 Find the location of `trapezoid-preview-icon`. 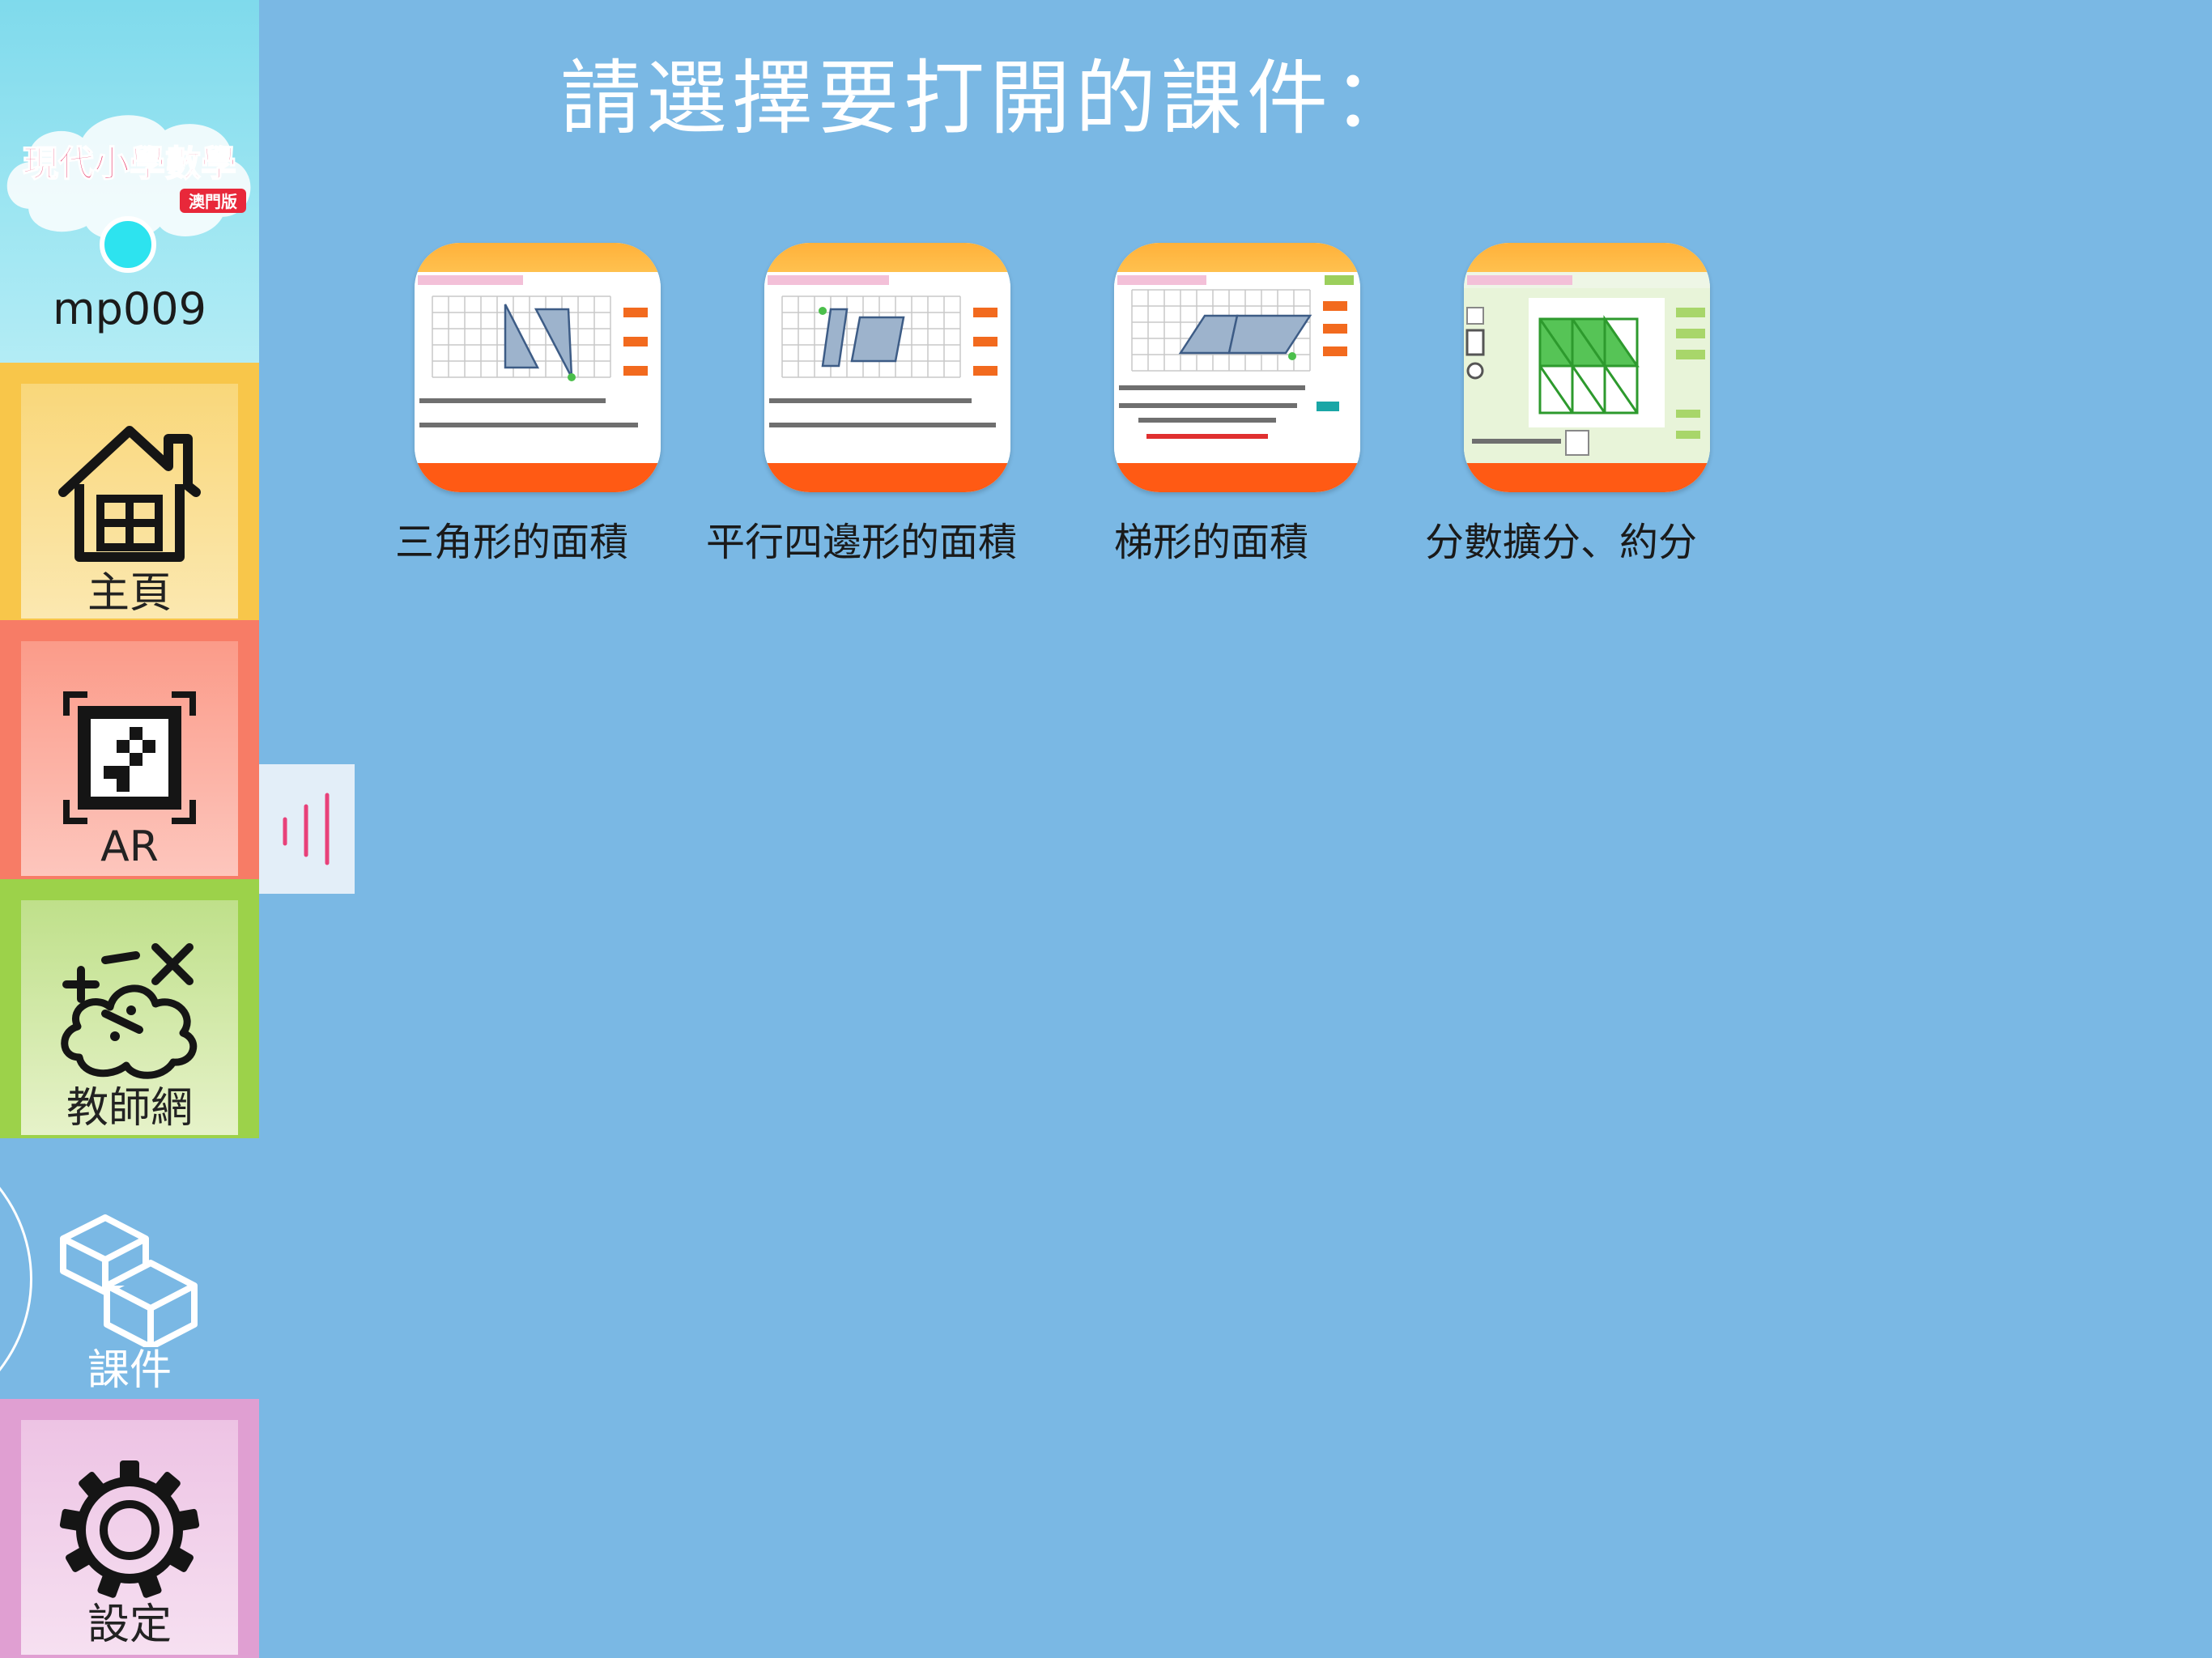

trapezoid-preview-icon is located at coordinates (1237, 367).